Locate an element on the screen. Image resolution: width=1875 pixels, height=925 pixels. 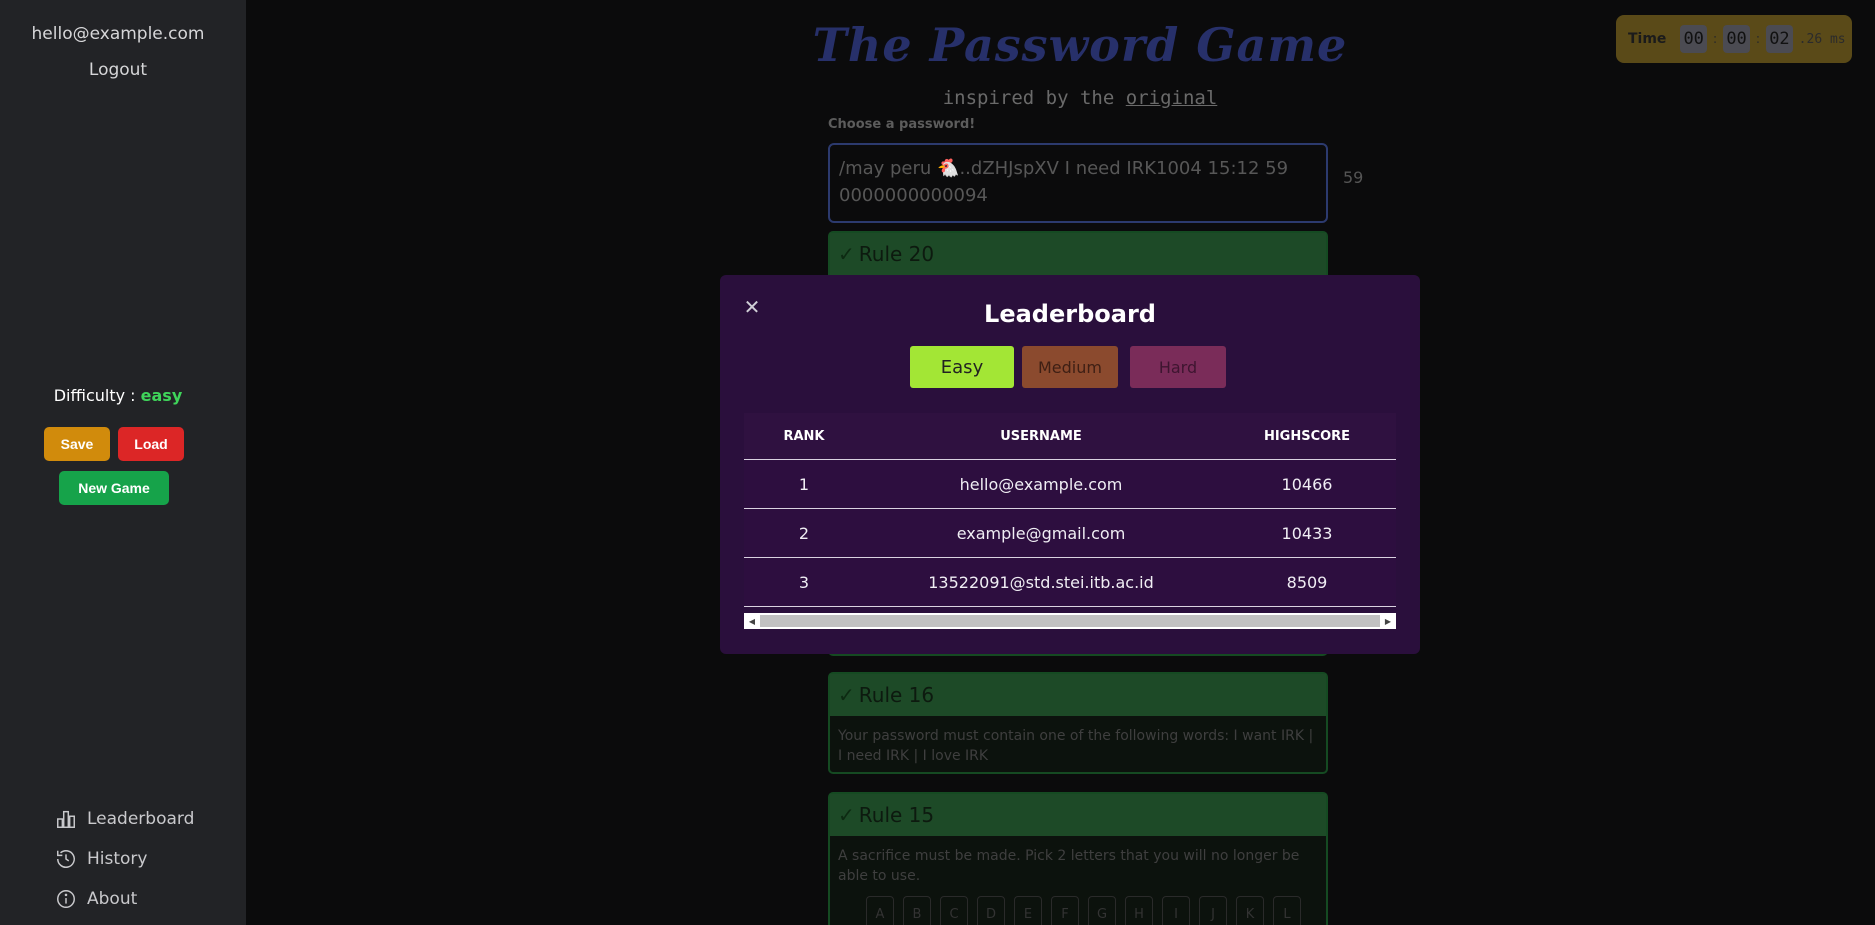
sacrifice-letters: A B C D E F G H I J K L is located at coordinates (1078, 910).